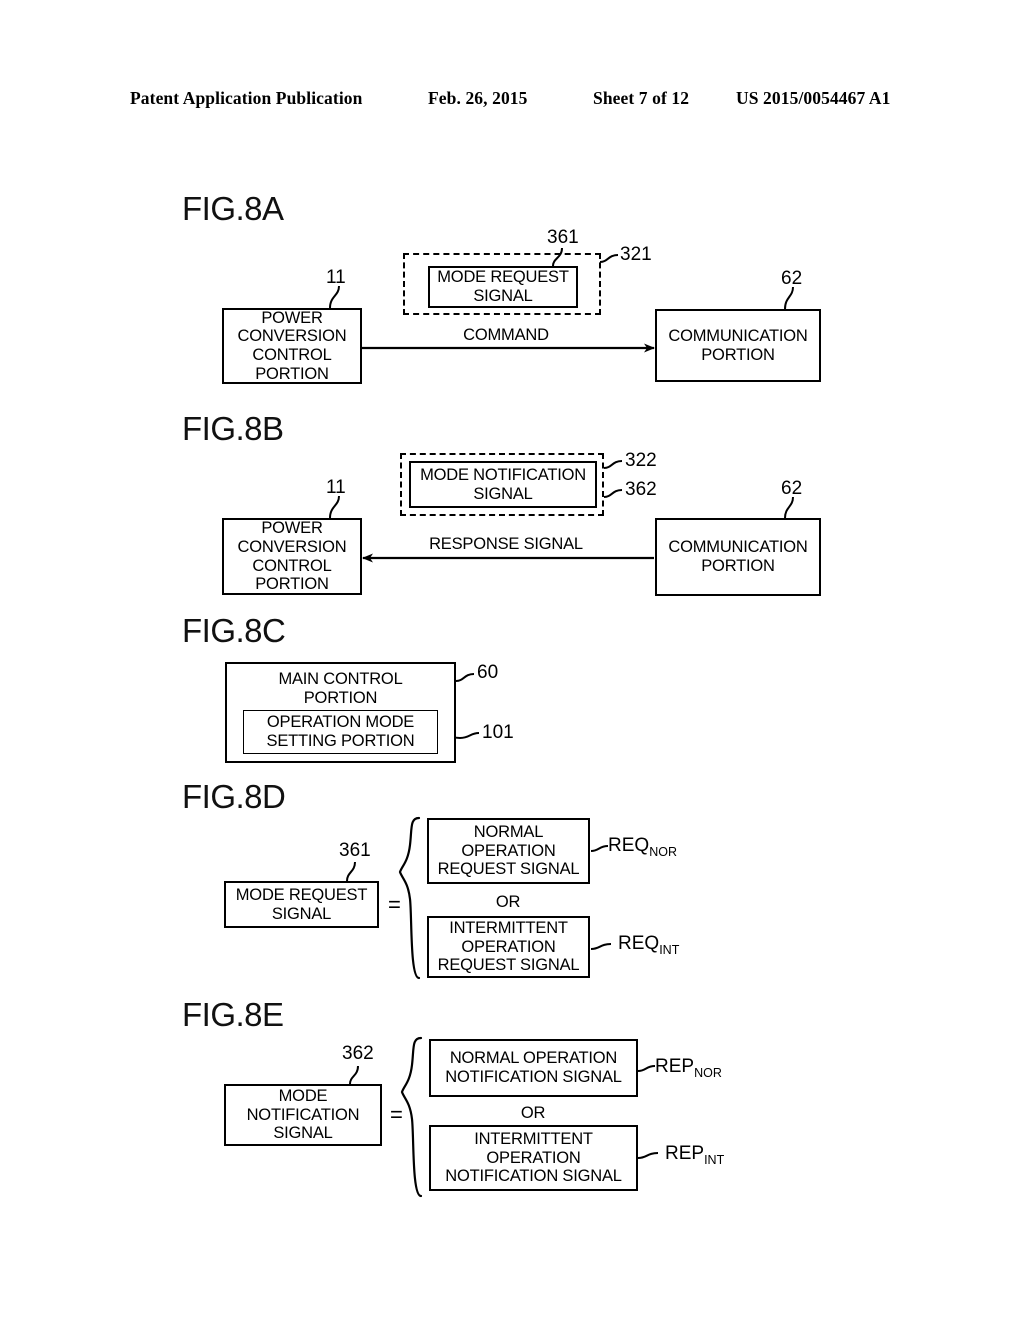 The image size is (1024, 1320). I want to click on fig8d-intermittent-operation-request-signal-box: INTERMITTENT OPERATION REQUEST SIGNAL, so click(508, 947).